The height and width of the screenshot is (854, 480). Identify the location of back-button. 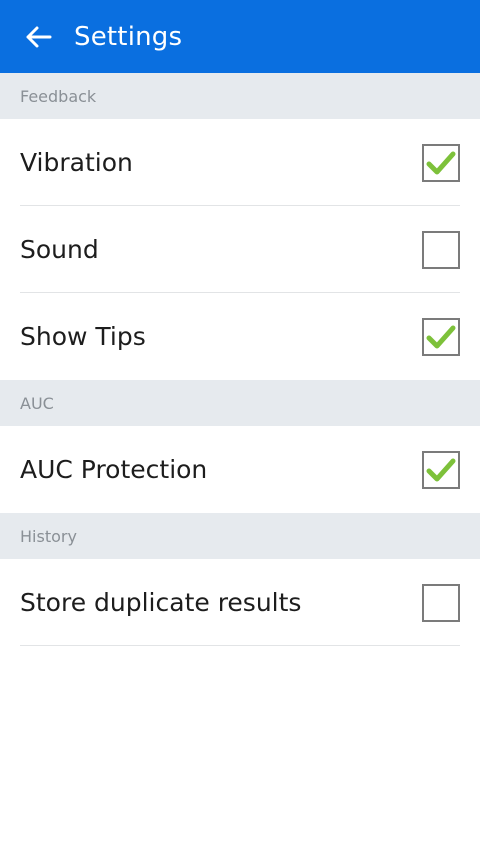
(38, 37).